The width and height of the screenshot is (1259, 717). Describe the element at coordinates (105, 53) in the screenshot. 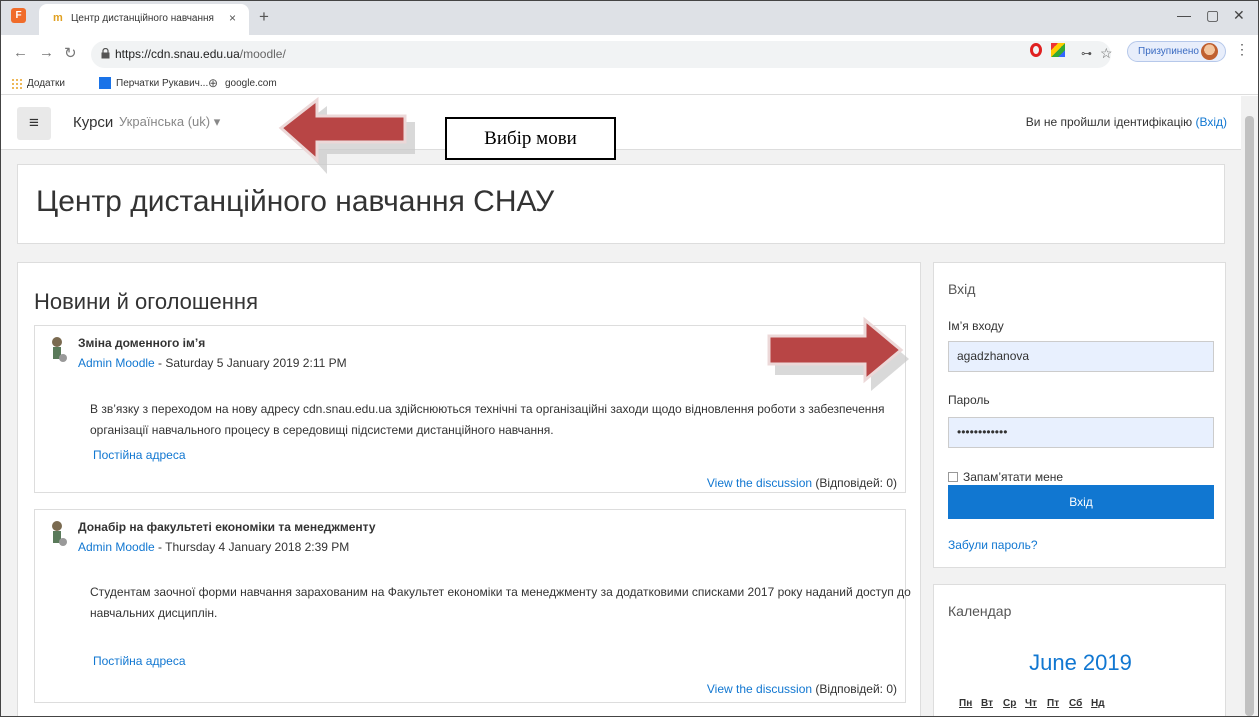

I see `lock-icon` at that location.